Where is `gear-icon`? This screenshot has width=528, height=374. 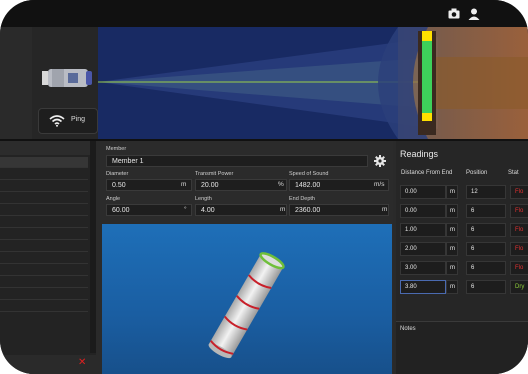 gear-icon is located at coordinates (380, 161).